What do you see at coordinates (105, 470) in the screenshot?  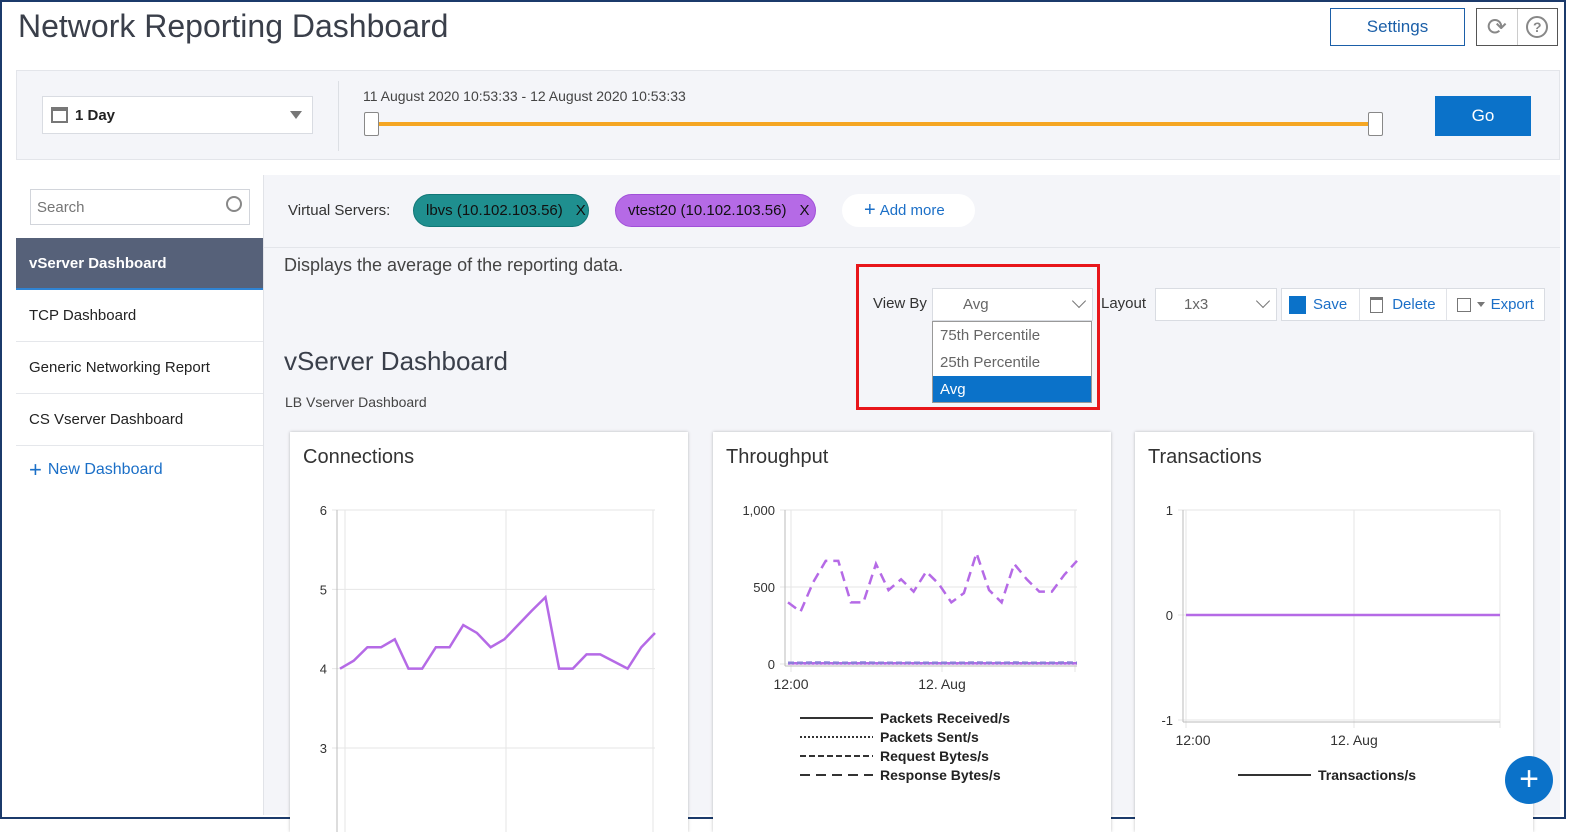 I see `new-dashboard-label: New Dashboard` at bounding box center [105, 470].